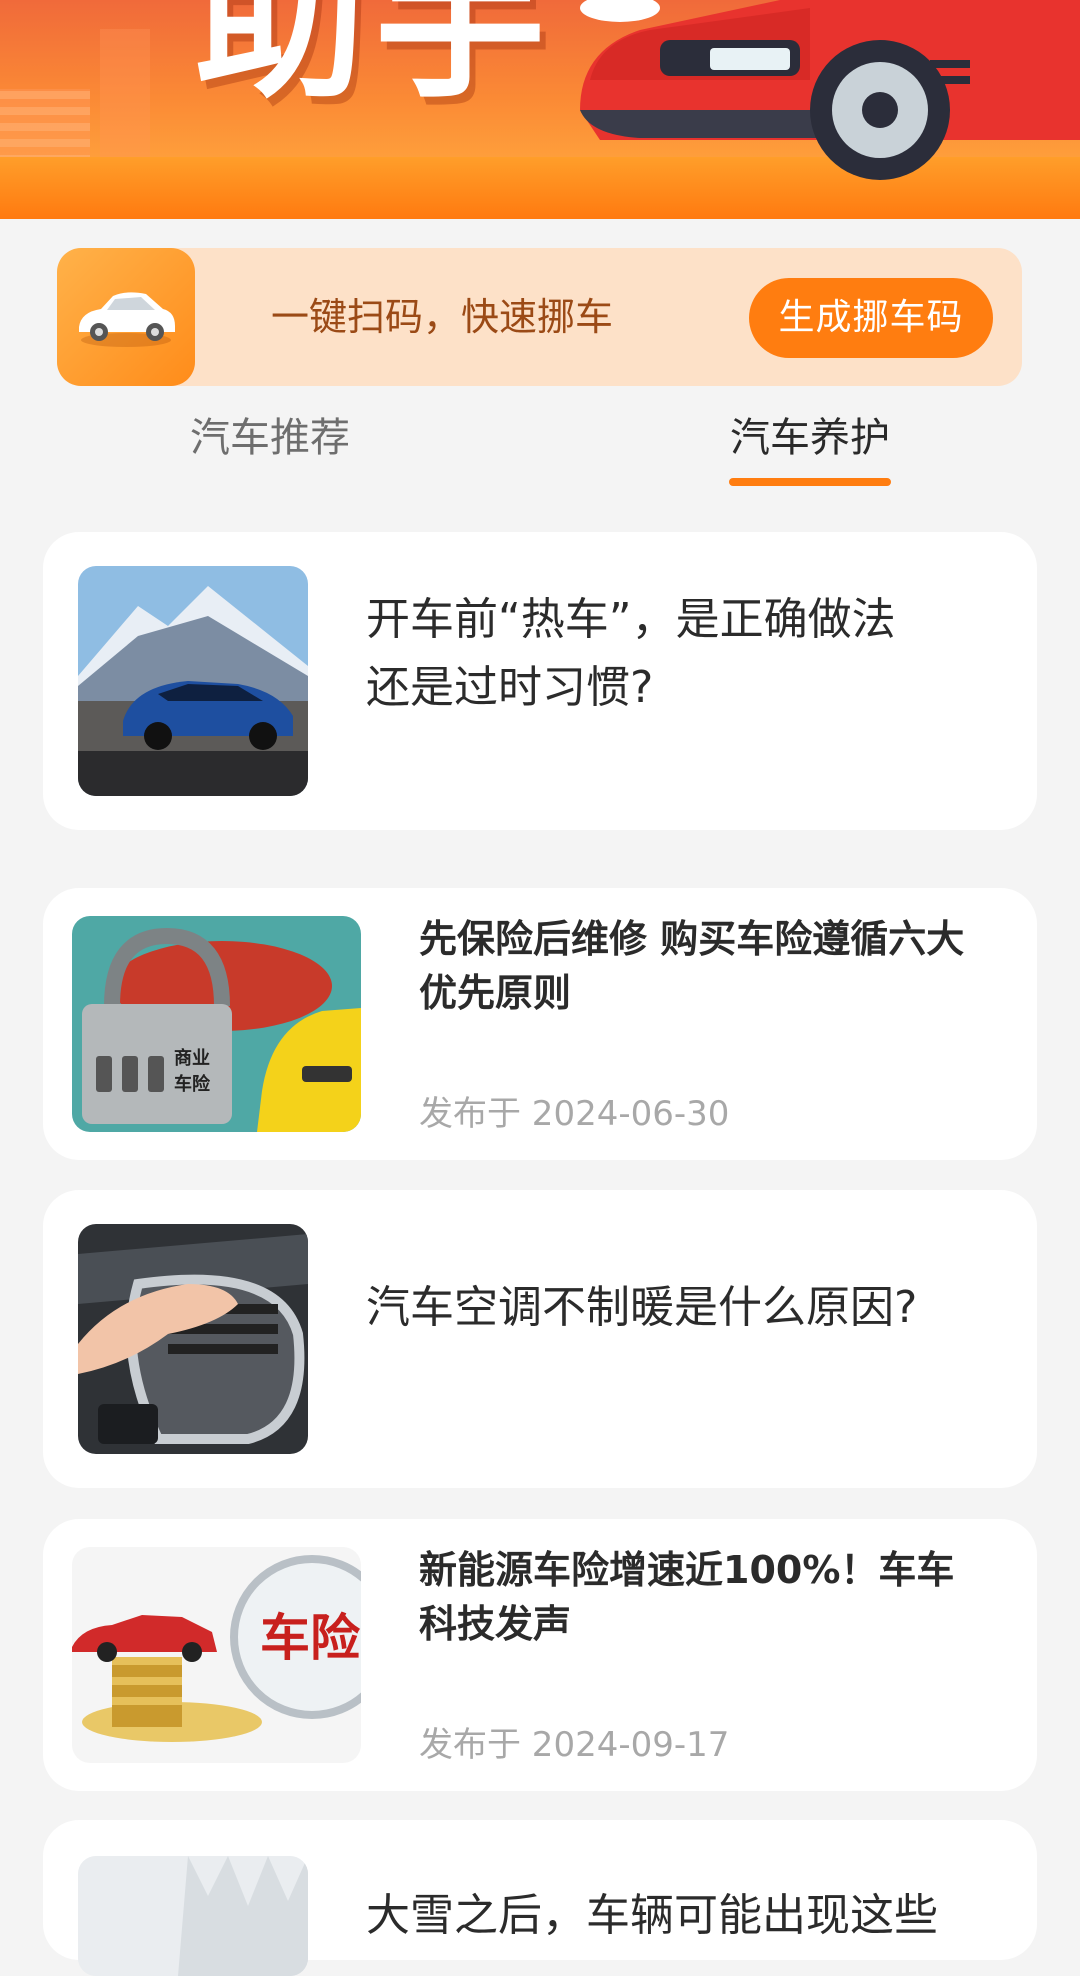  What do you see at coordinates (375, 61) in the screenshot?
I see `banner-title: 助手` at bounding box center [375, 61].